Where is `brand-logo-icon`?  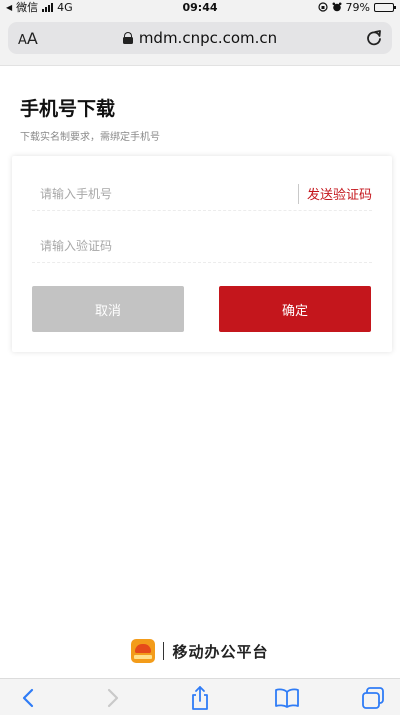 brand-logo-icon is located at coordinates (143, 651).